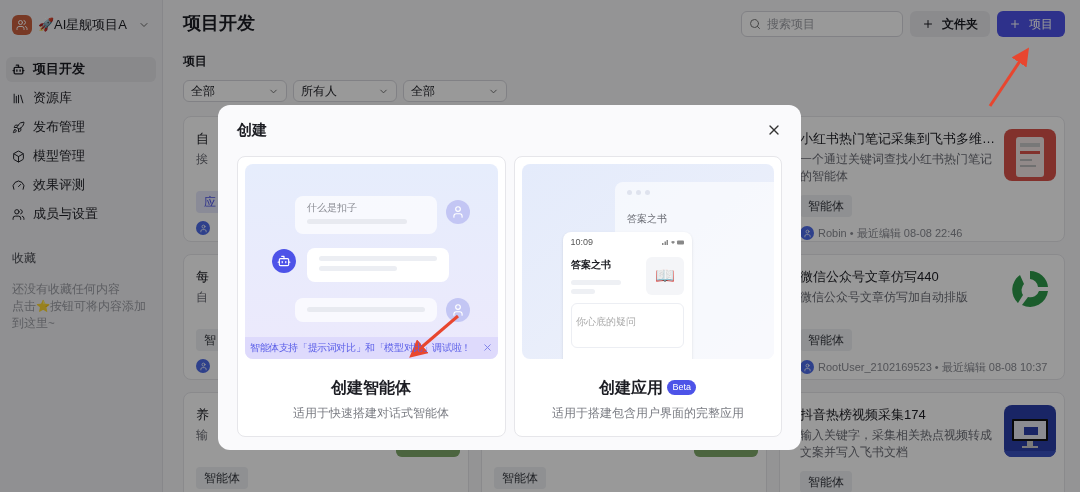  Describe the element at coordinates (195, 61) in the screenshot. I see `section-title: 项目` at that location.